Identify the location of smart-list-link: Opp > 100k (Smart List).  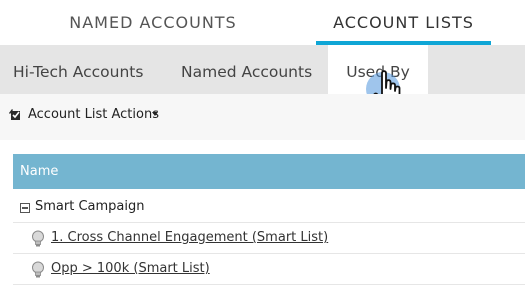
(130, 268).